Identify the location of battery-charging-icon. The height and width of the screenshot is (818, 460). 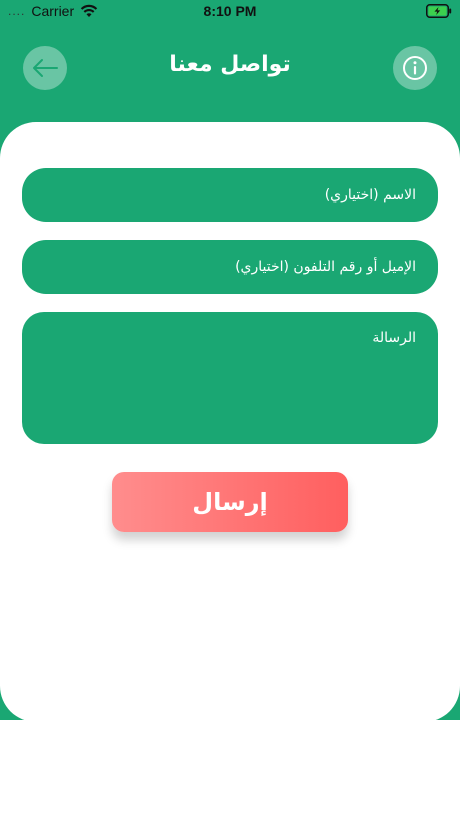
(439, 11).